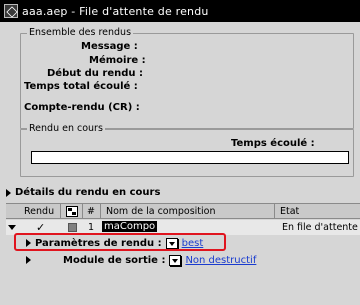 The height and width of the screenshot is (305, 360). What do you see at coordinates (72, 211) in the screenshot?
I see `label-column-icon` at bounding box center [72, 211].